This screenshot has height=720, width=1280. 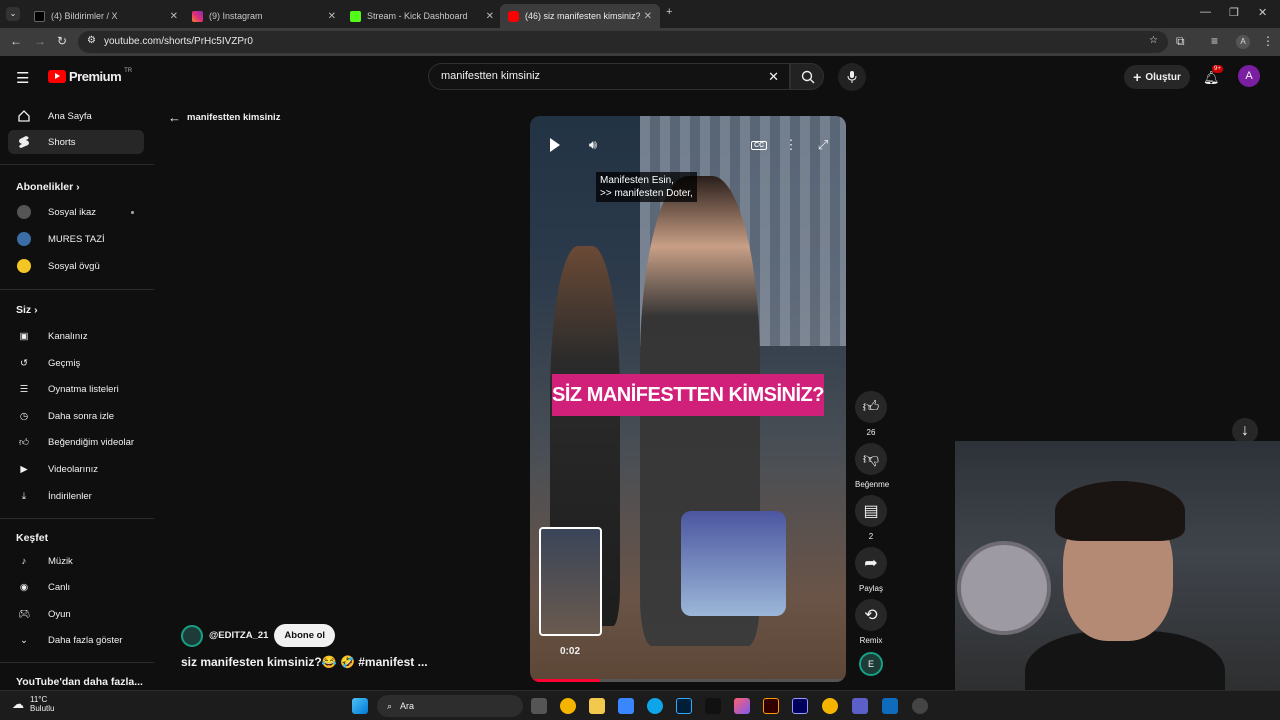 I want to click on chrome-active-icon, so click(x=830, y=706).